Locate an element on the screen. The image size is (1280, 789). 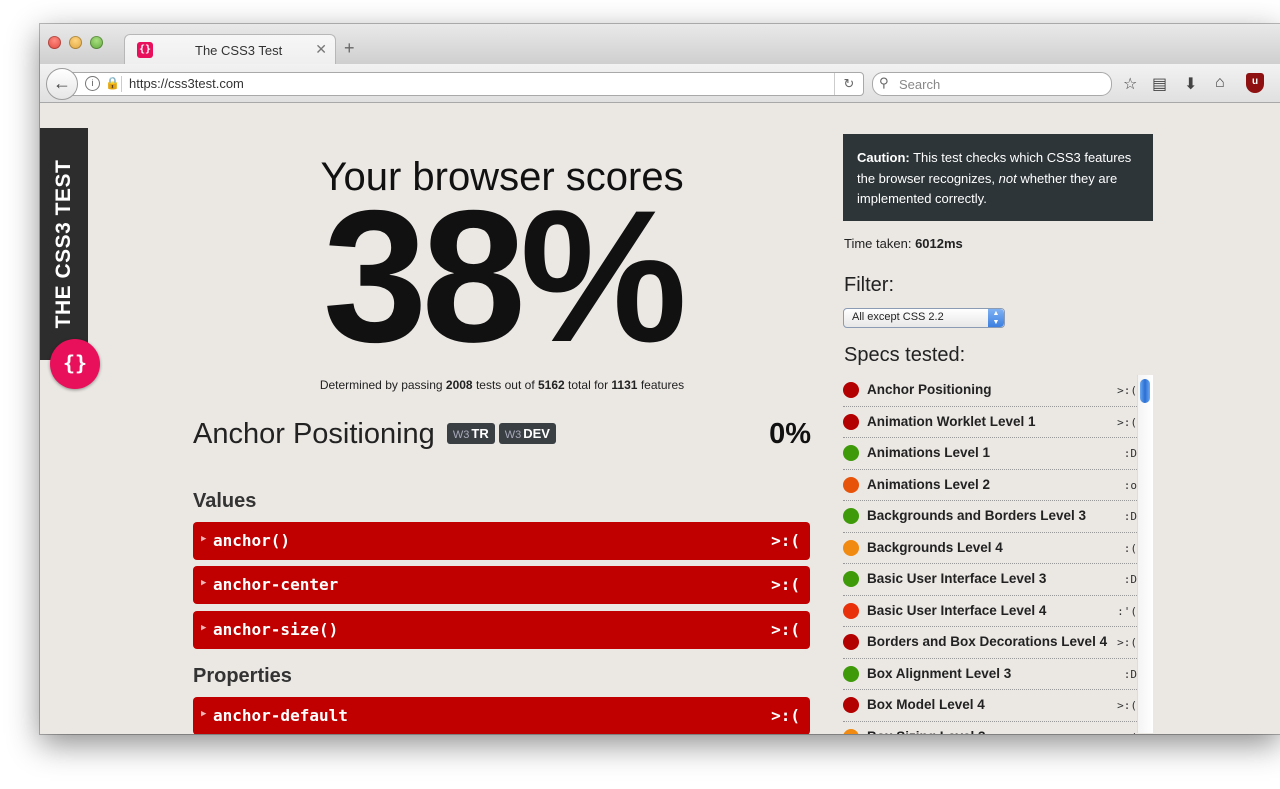
spec-name: Box Alignment Level 3 is located at coordinates (939, 673).